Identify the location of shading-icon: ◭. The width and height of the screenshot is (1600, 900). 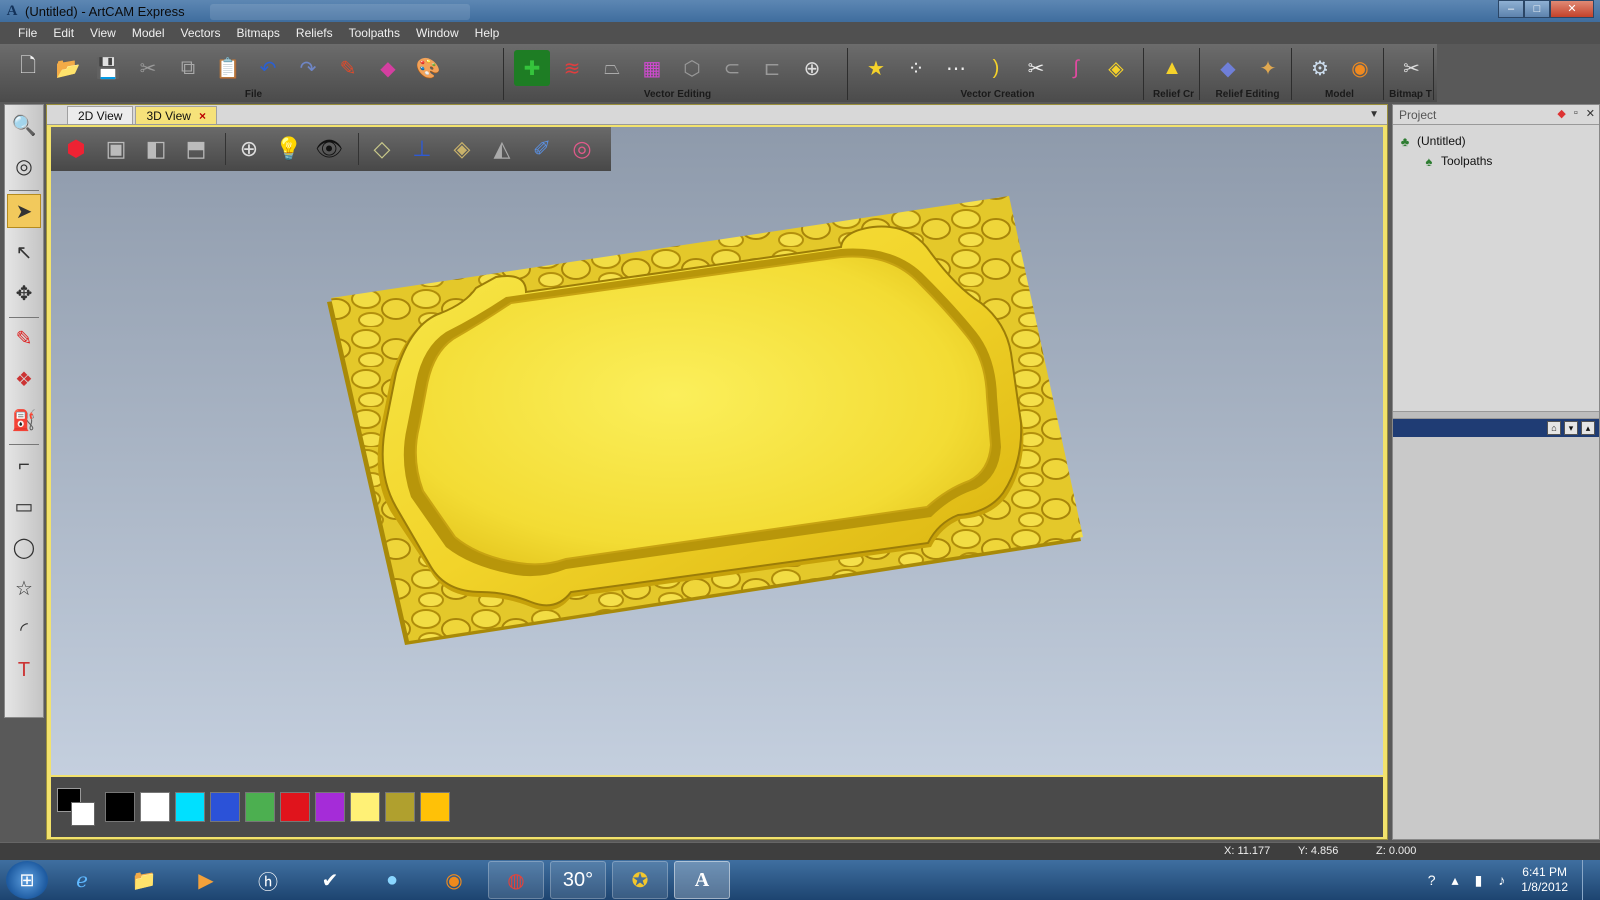
(502, 149).